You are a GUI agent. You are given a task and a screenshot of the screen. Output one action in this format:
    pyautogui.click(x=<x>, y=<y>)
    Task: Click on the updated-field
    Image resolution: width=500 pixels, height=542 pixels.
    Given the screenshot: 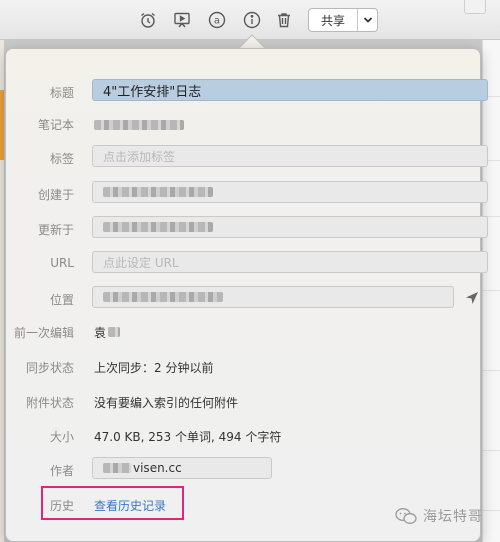 What is the action you would take?
    pyautogui.click(x=290, y=227)
    